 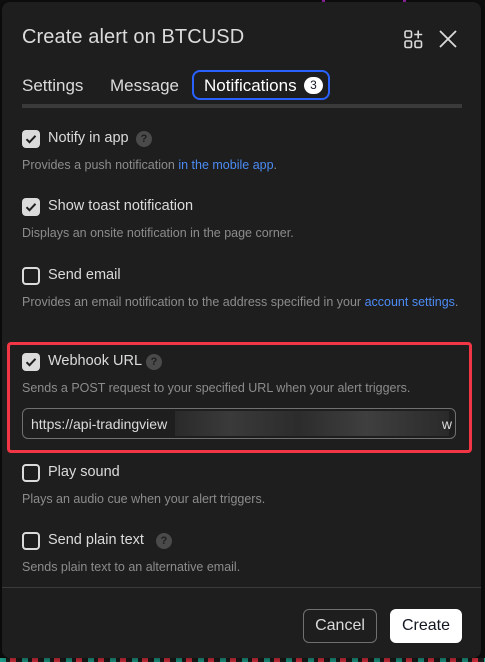 I want to click on close-icon, so click(x=448, y=39).